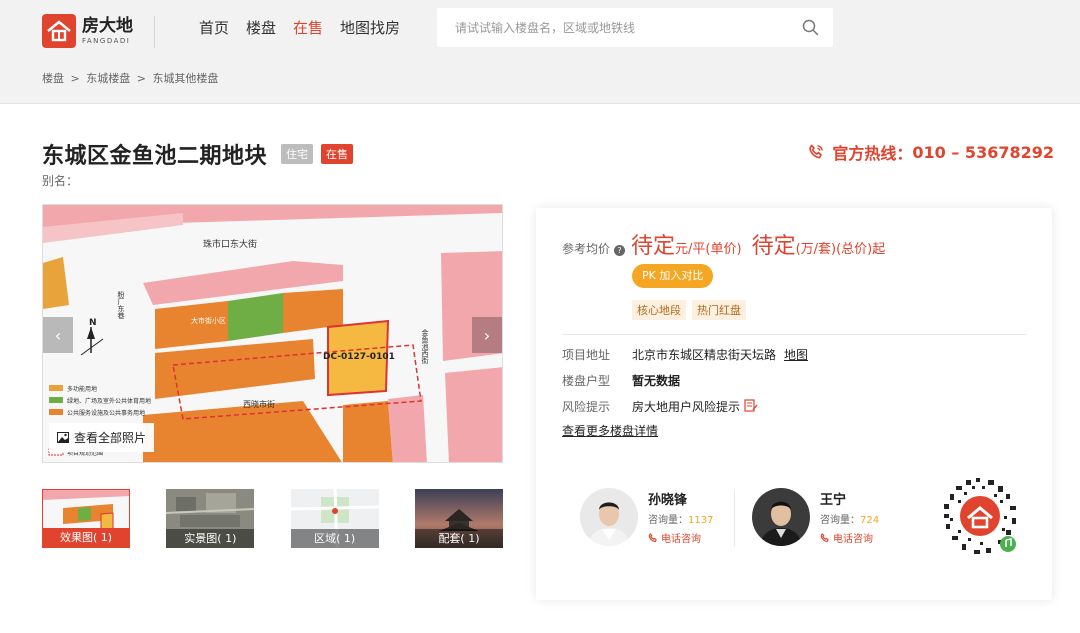 The image size is (1080, 633). What do you see at coordinates (308, 27) in the screenshot?
I see `nav-on-sale: 在售` at bounding box center [308, 27].